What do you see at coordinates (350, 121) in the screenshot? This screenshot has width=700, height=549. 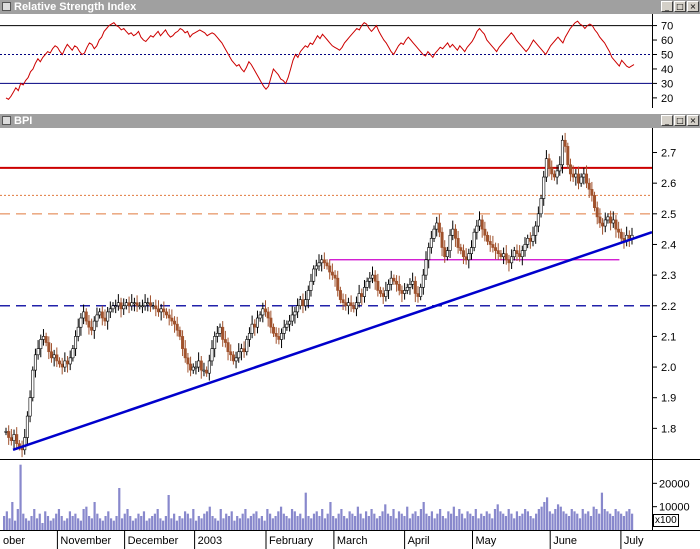 I see `price-window-titlebar: BPI _ □ ×` at bounding box center [350, 121].